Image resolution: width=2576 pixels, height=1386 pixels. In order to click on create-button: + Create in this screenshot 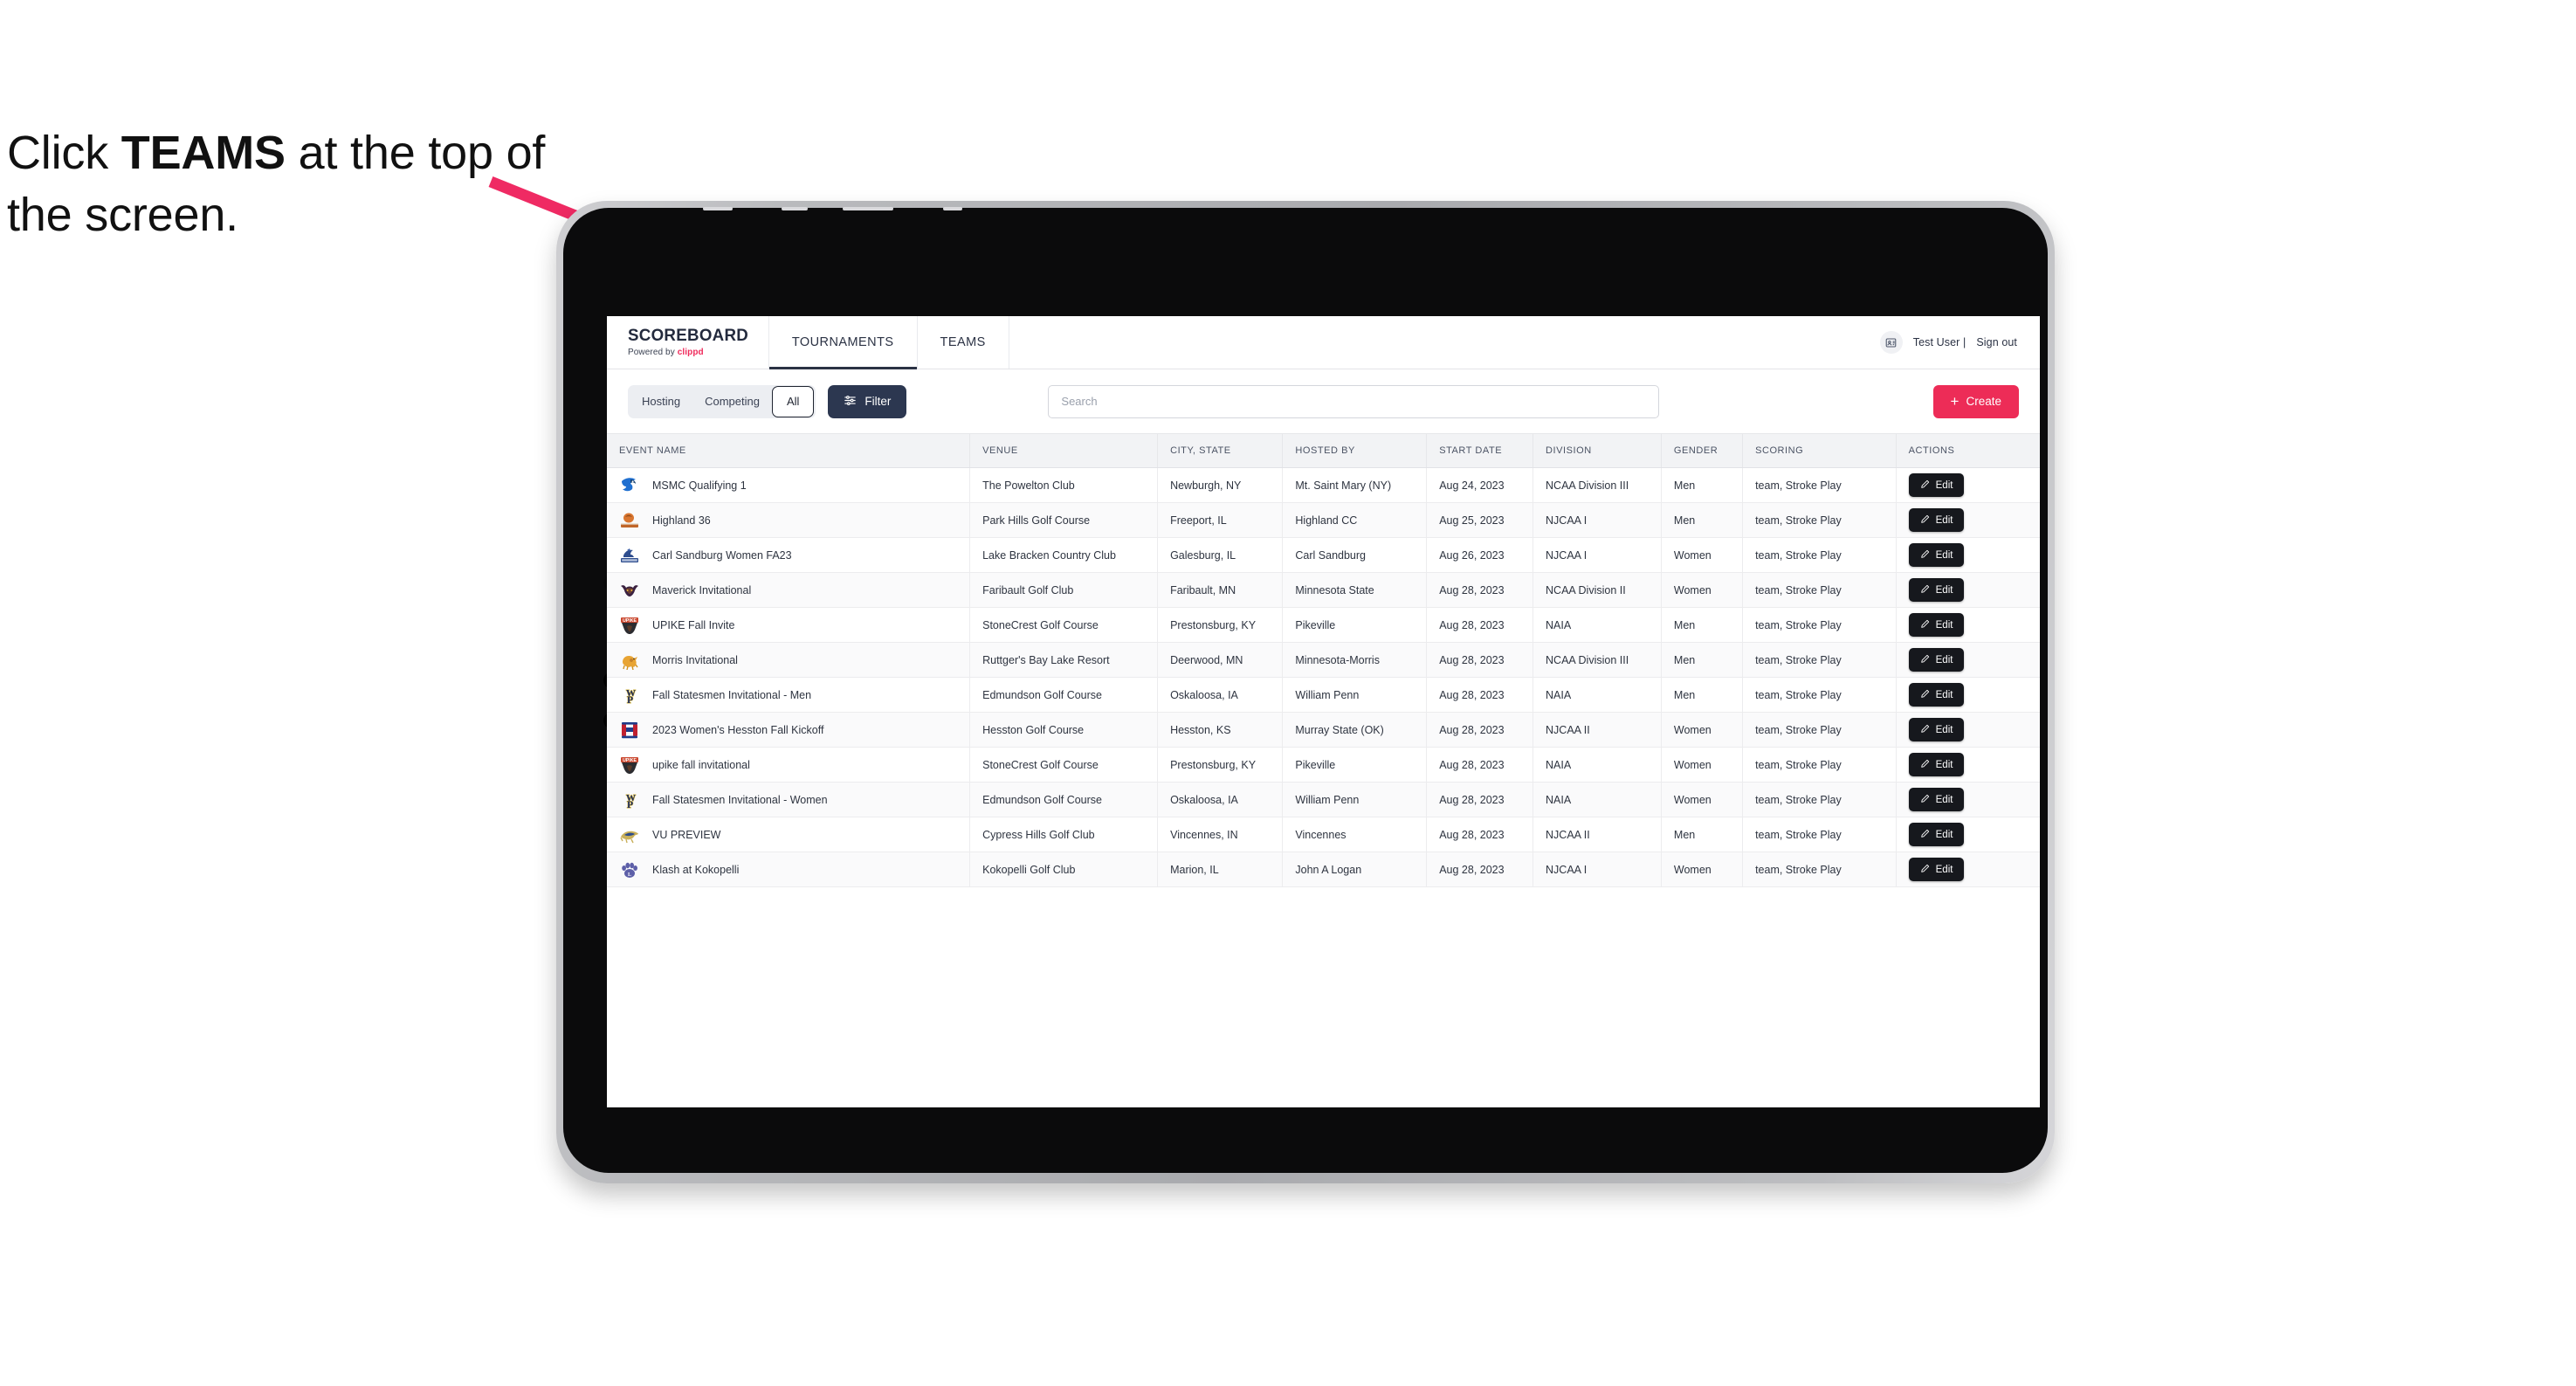, I will do `click(1975, 401)`.